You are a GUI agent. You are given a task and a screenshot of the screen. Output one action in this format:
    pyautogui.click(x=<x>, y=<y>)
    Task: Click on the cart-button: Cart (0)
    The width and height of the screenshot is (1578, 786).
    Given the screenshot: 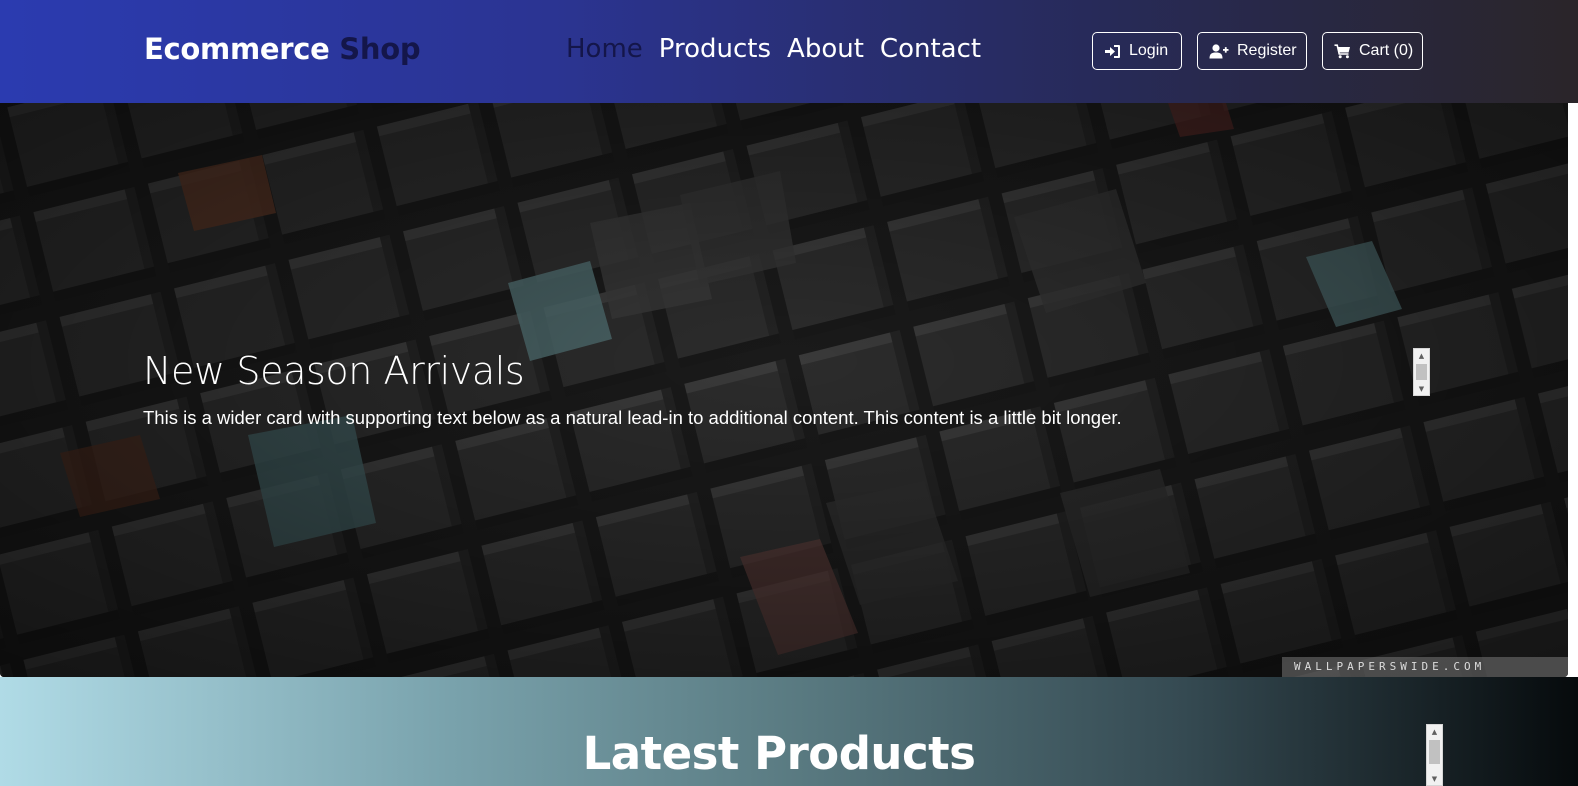 What is the action you would take?
    pyautogui.click(x=1372, y=51)
    